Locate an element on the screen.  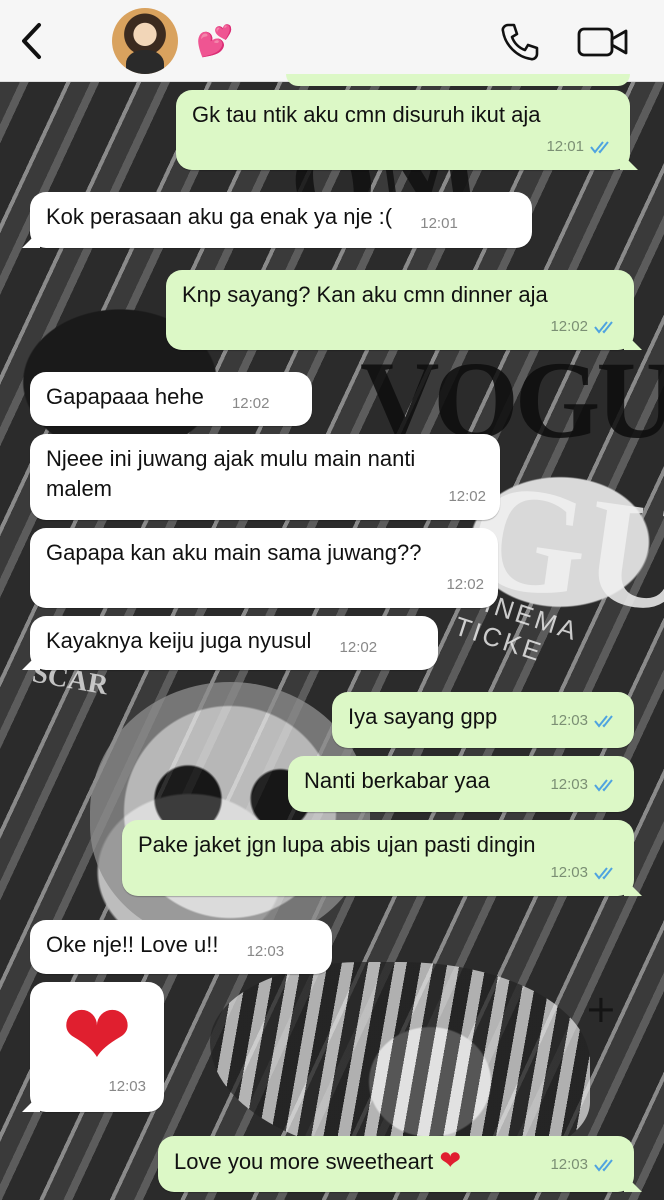
message-text: Kok perasaan aku ga enak ya nje :( is located at coordinates (219, 216).